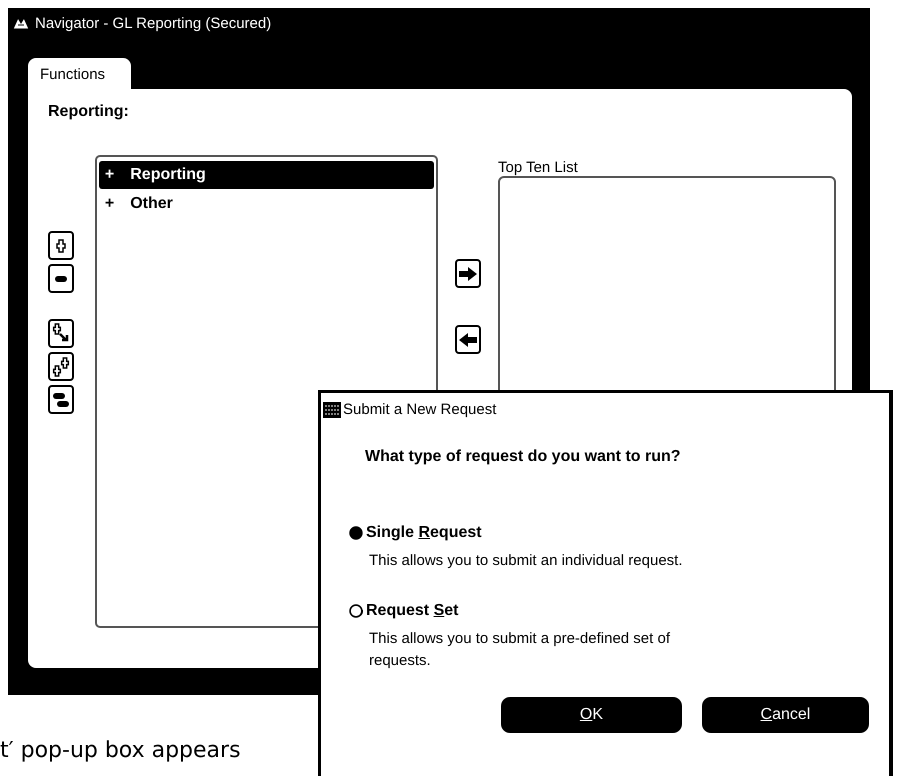 The image size is (903, 776). What do you see at coordinates (21, 23) in the screenshot?
I see `window-icon` at bounding box center [21, 23].